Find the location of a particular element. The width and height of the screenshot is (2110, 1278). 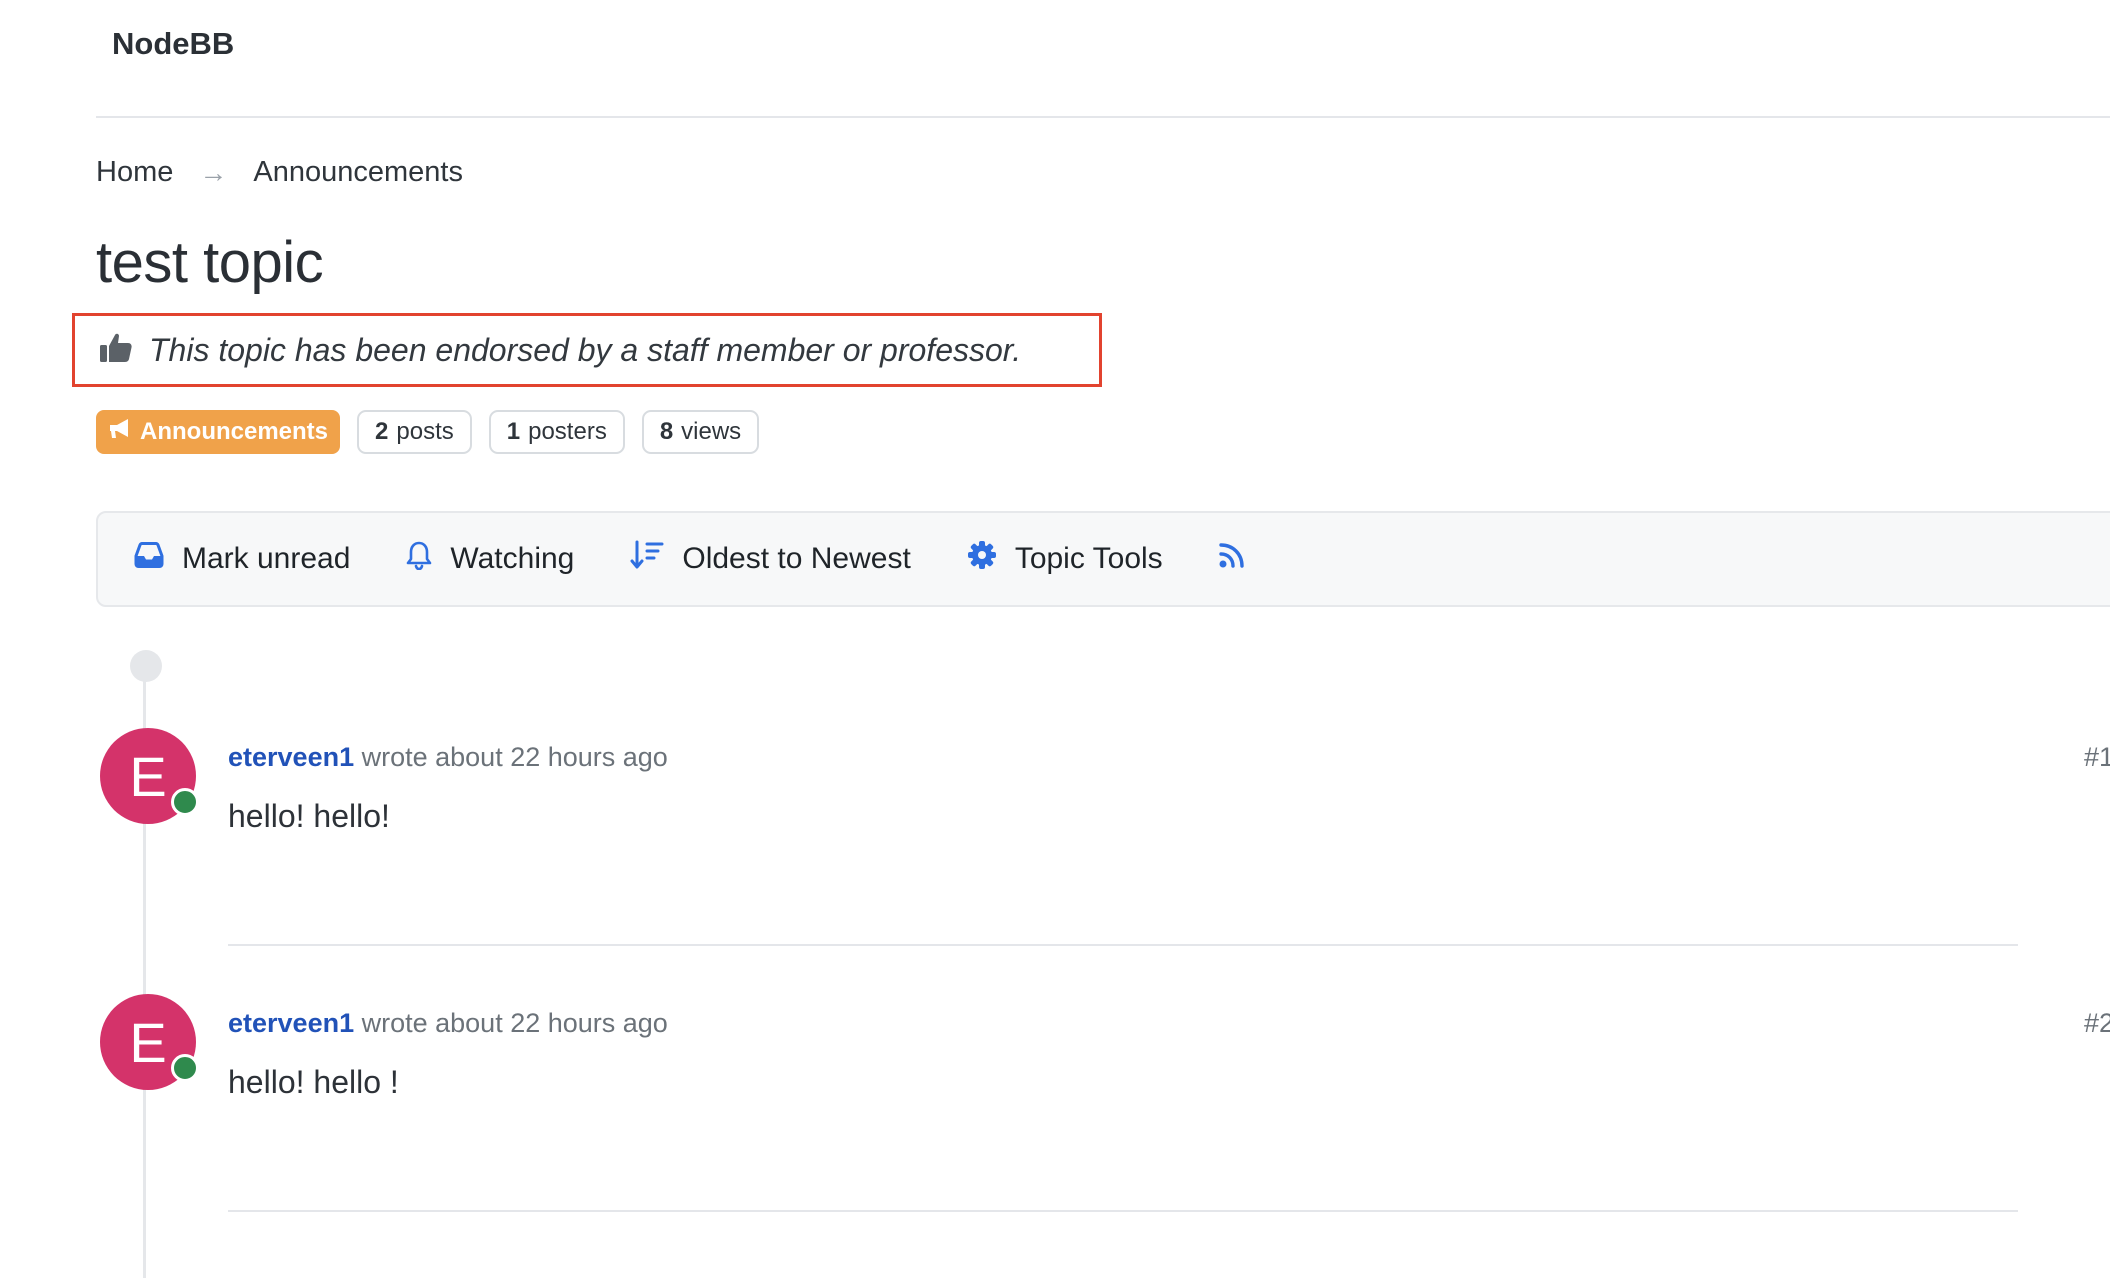

bullhorn-icon is located at coordinates (120, 432).